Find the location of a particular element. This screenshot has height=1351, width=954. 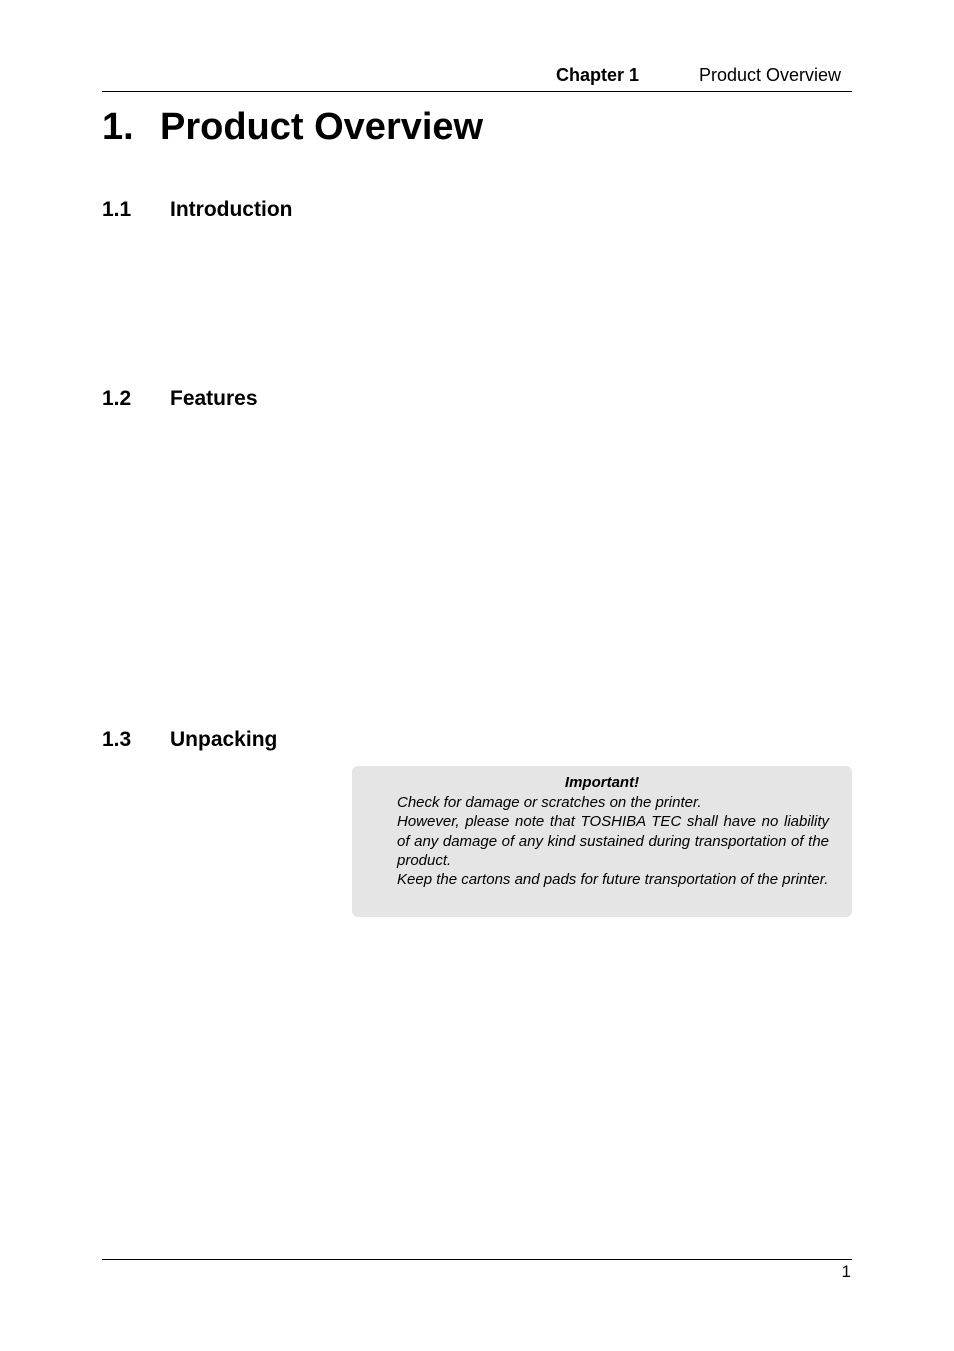

section-number: 1.1 is located at coordinates (117, 209).